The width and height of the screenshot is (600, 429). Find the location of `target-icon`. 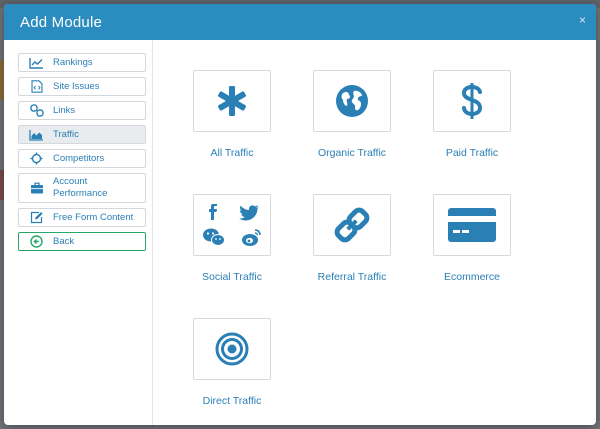

target-icon is located at coordinates (232, 349).